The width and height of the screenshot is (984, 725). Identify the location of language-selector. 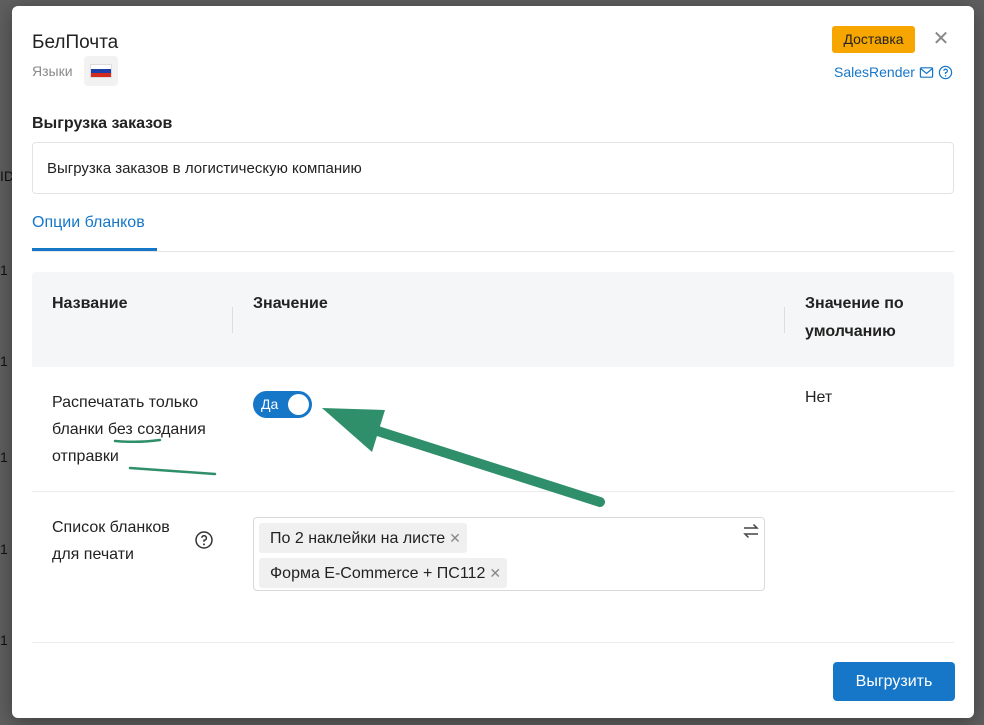
(101, 71).